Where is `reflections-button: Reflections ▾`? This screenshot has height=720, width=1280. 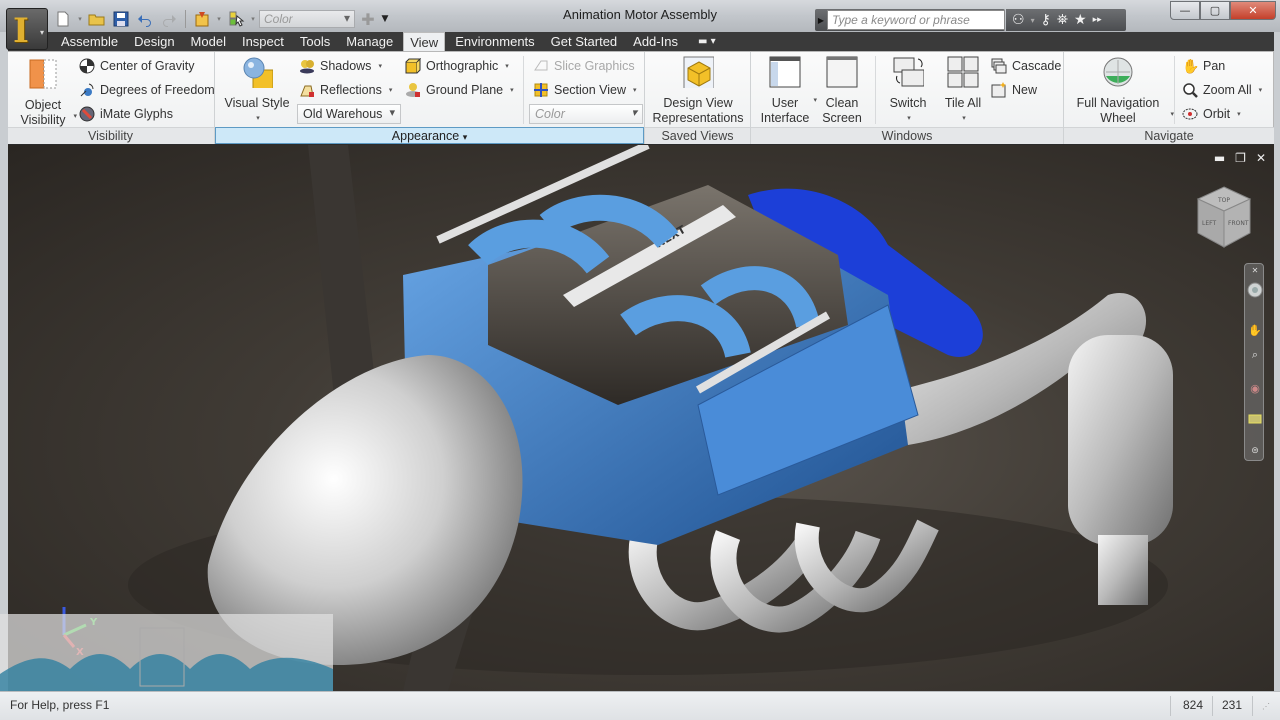
reflections-button: Reflections ▾ is located at coordinates (345, 90).